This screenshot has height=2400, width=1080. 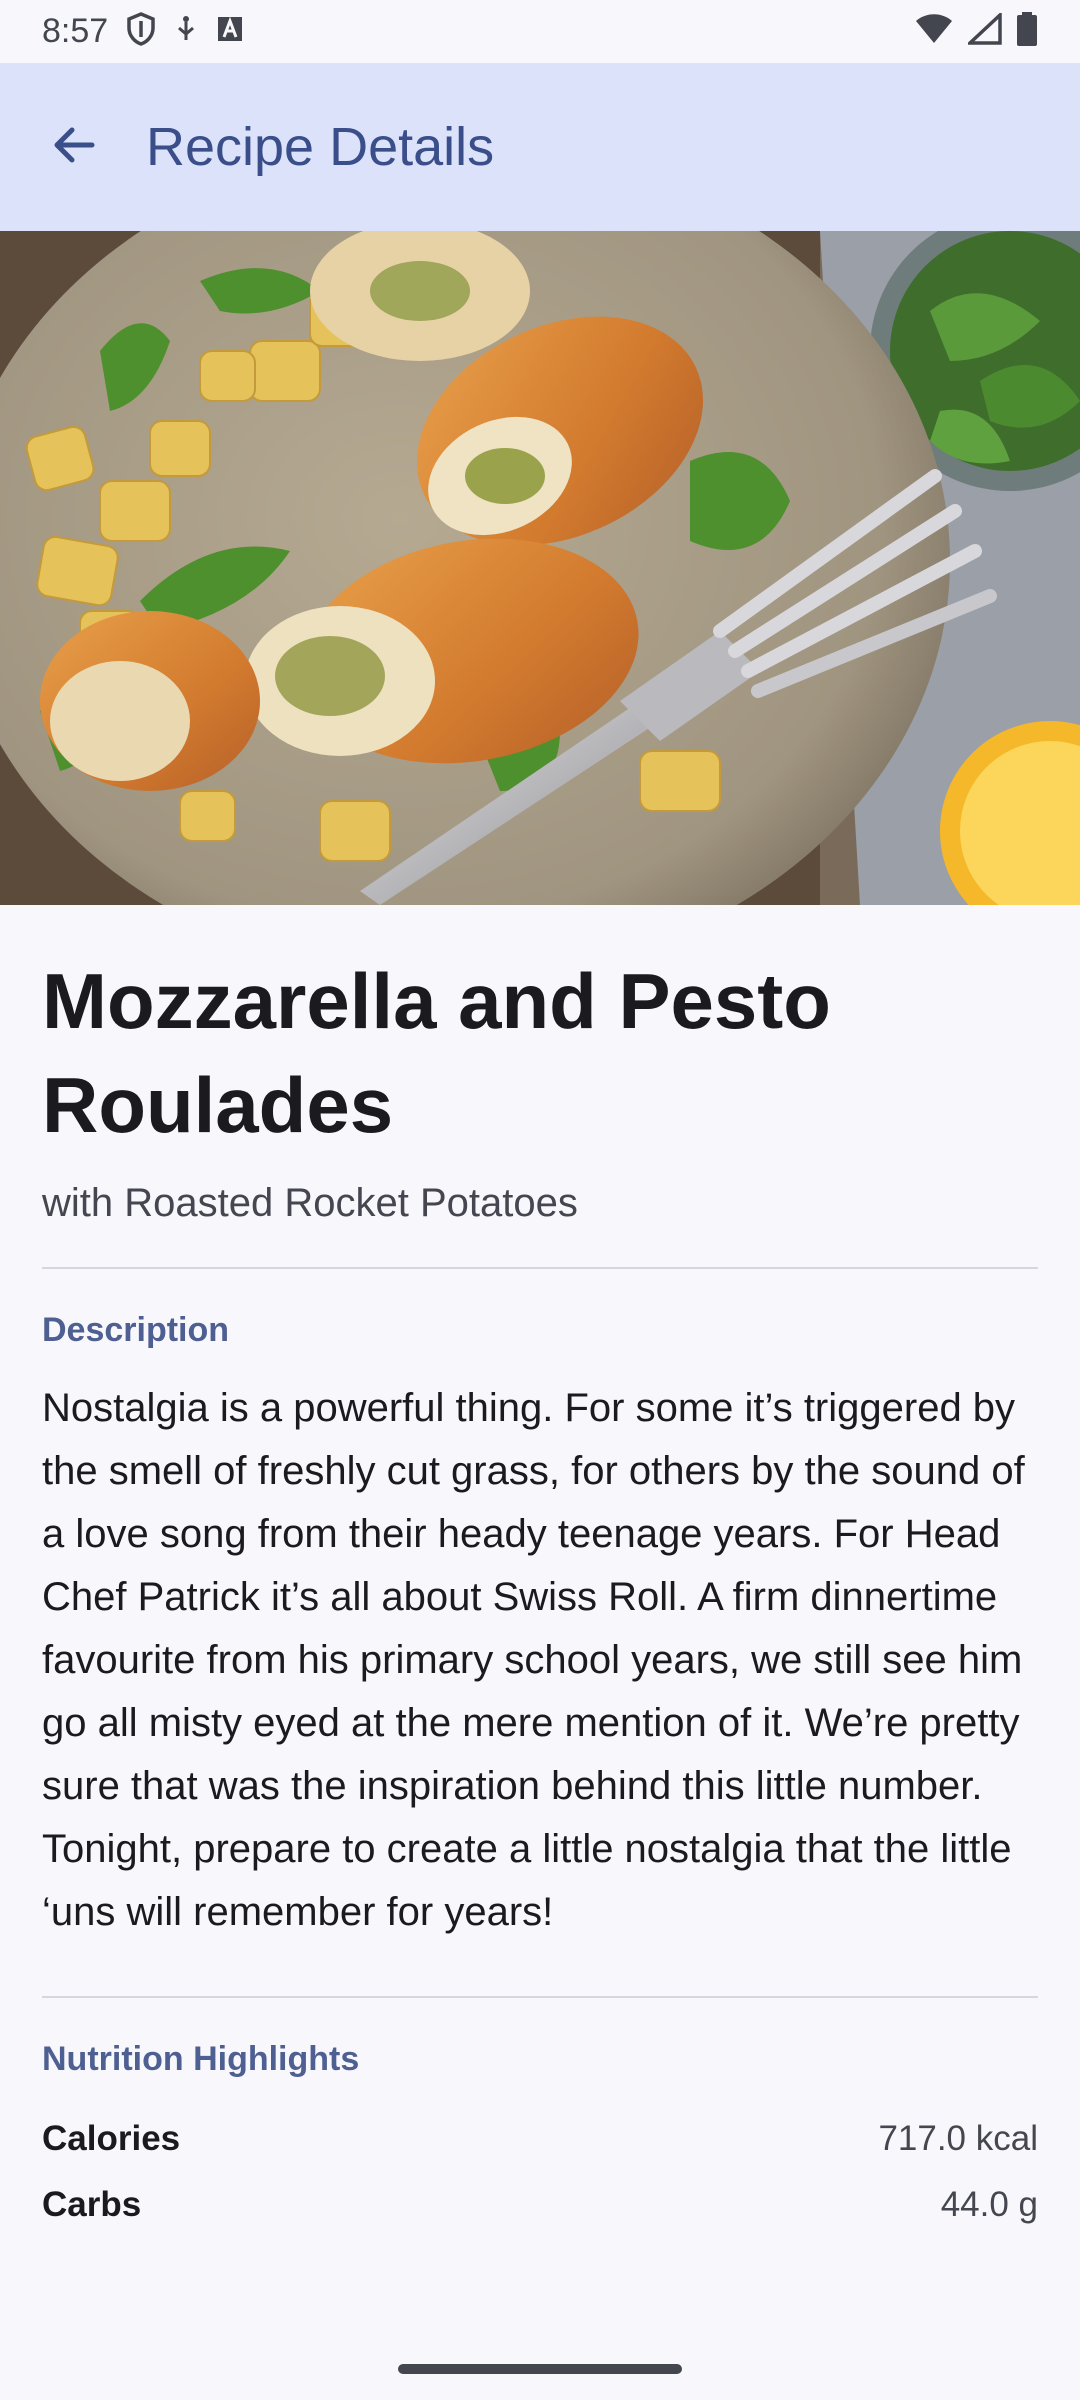 I want to click on status-left: 8:57, so click(x=143, y=31).